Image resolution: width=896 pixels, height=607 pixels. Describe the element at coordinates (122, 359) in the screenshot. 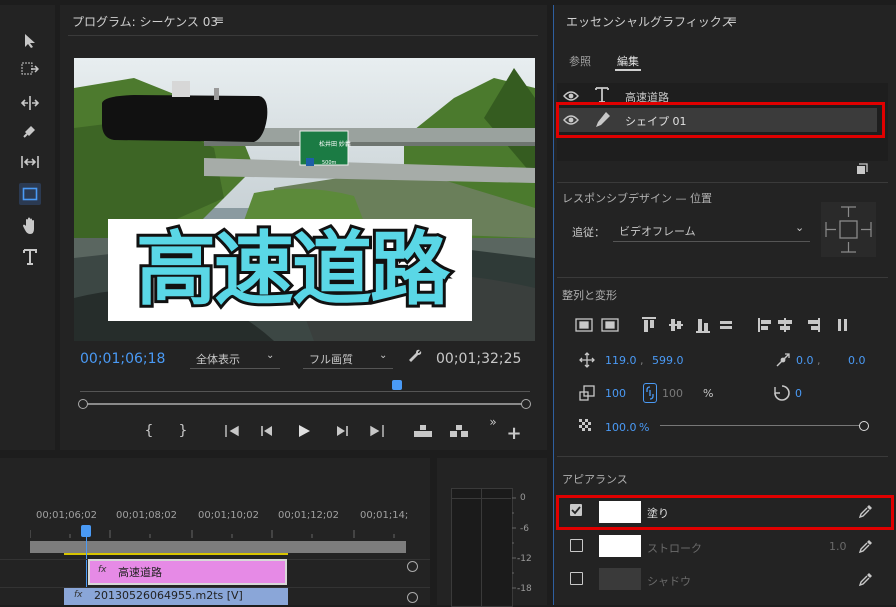

I see `current-timecode: 00;01;06;18` at that location.